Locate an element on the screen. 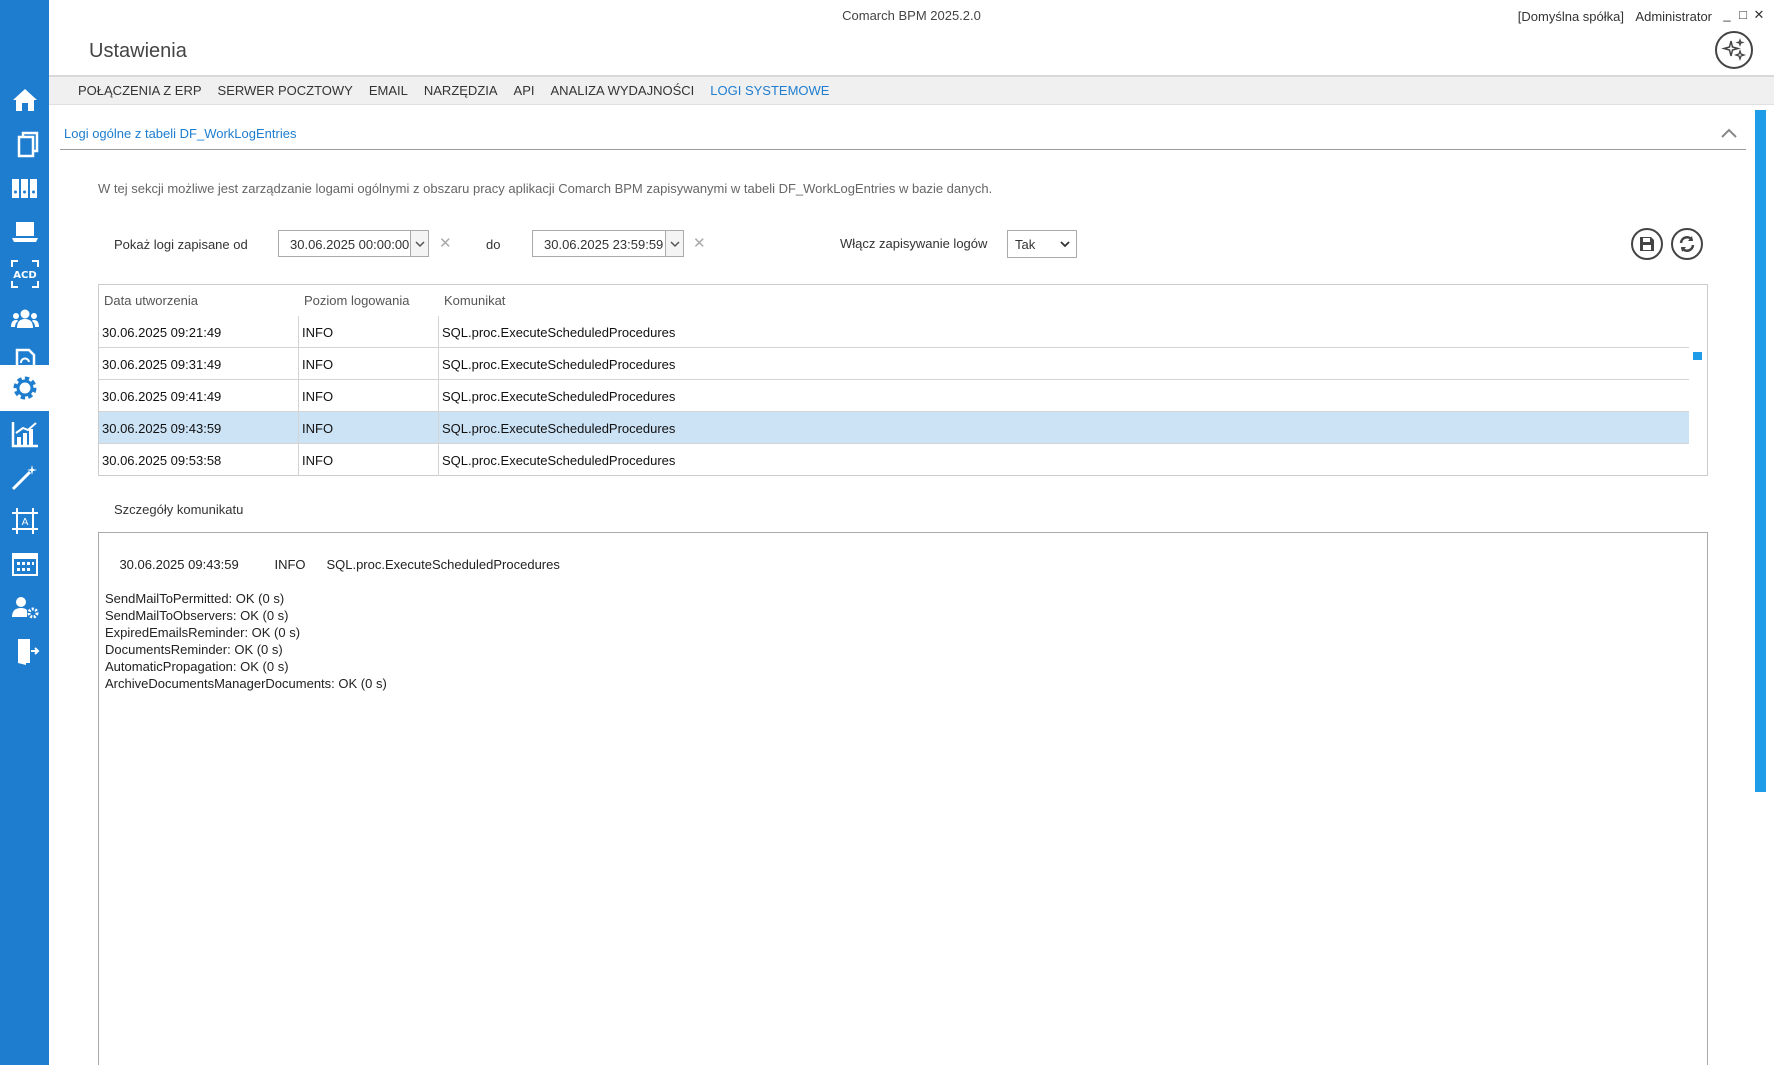 The image size is (1774, 1065). cell-date: 30.06.2025 09:21:49 is located at coordinates (199, 332).